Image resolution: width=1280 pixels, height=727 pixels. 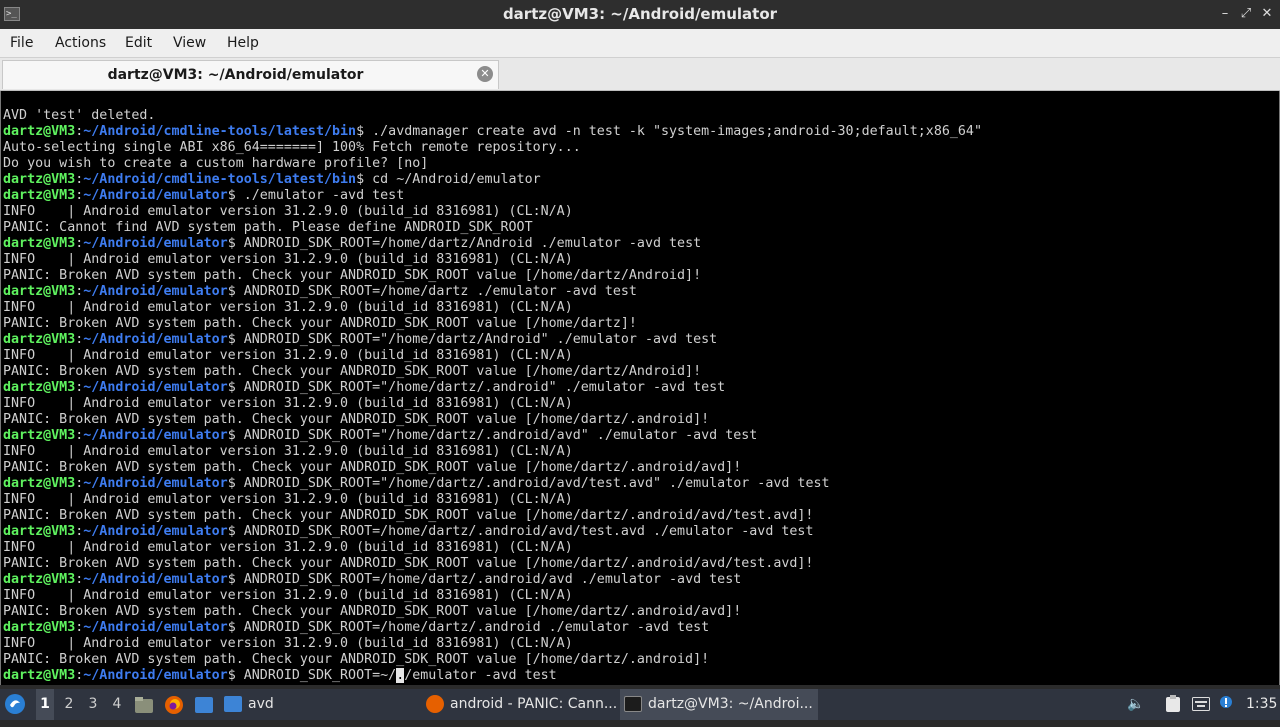 What do you see at coordinates (1201, 704) in the screenshot?
I see `keyboard-icon` at bounding box center [1201, 704].